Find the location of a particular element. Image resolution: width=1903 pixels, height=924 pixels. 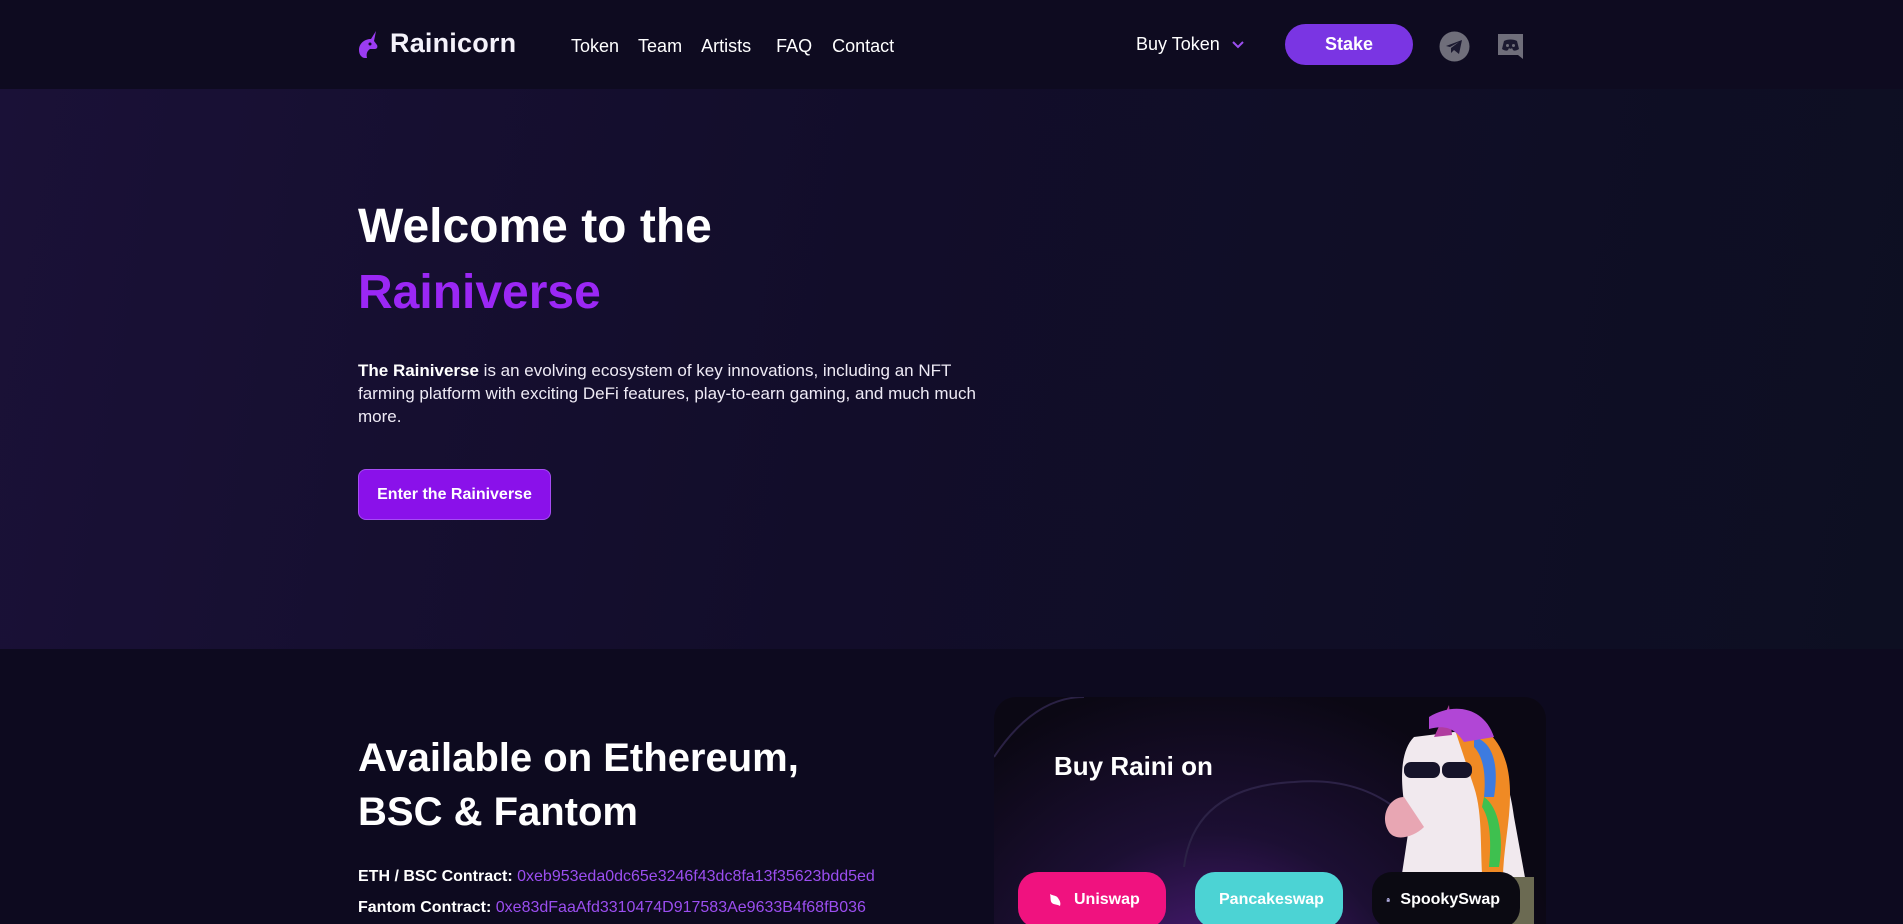

telegram-icon is located at coordinates (1454, 46).